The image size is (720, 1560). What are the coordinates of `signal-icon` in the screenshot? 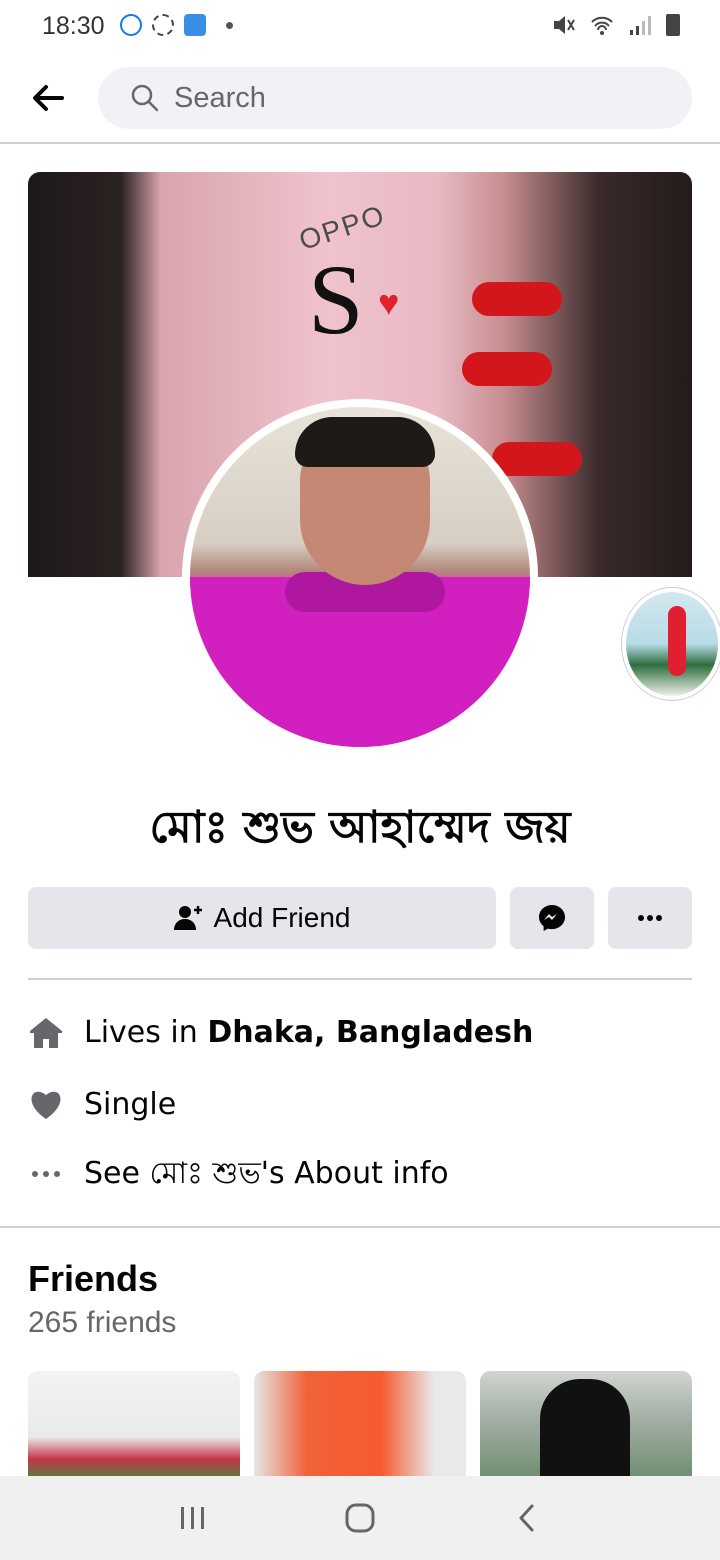 It's located at (640, 25).